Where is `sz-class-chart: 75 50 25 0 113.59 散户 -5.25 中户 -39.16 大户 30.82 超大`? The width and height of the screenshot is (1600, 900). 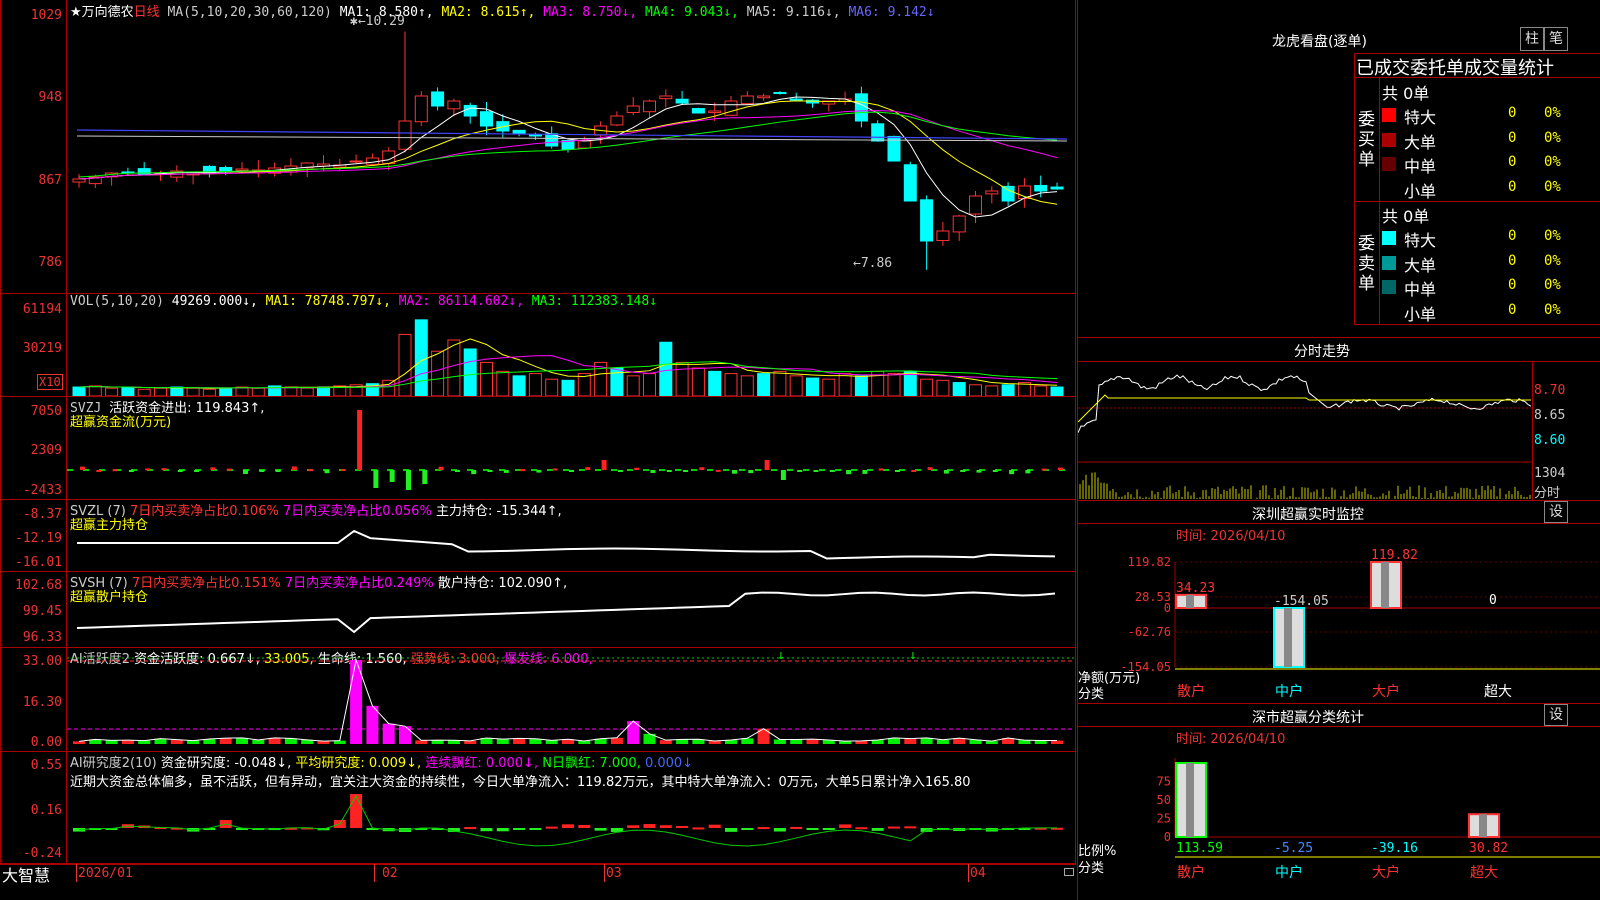 sz-class-chart: 75 50 25 0 113.59 散户 -5.25 中户 -39.16 大户 30.82 超大 is located at coordinates (1339, 822).